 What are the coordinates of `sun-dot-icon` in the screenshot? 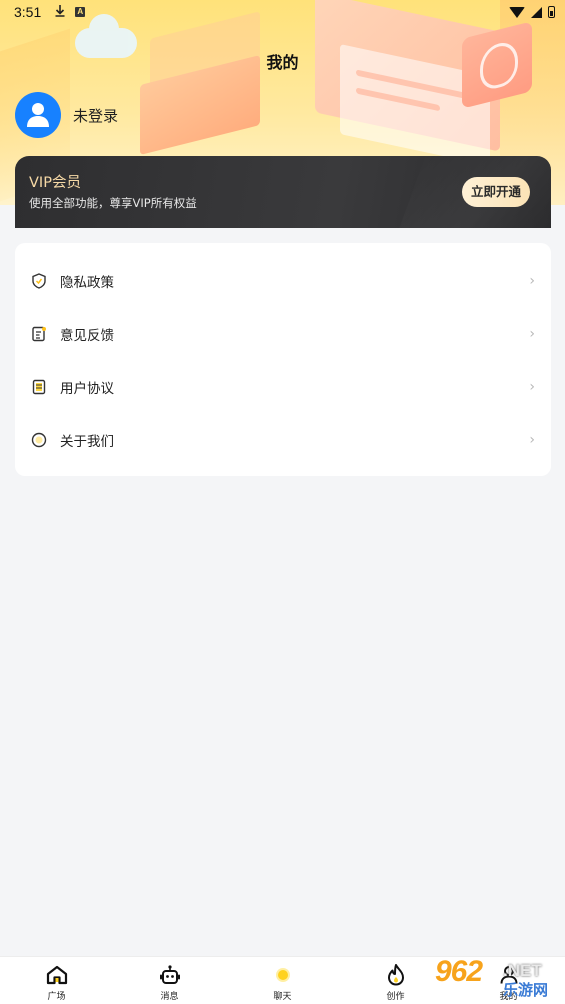 It's located at (283, 975).